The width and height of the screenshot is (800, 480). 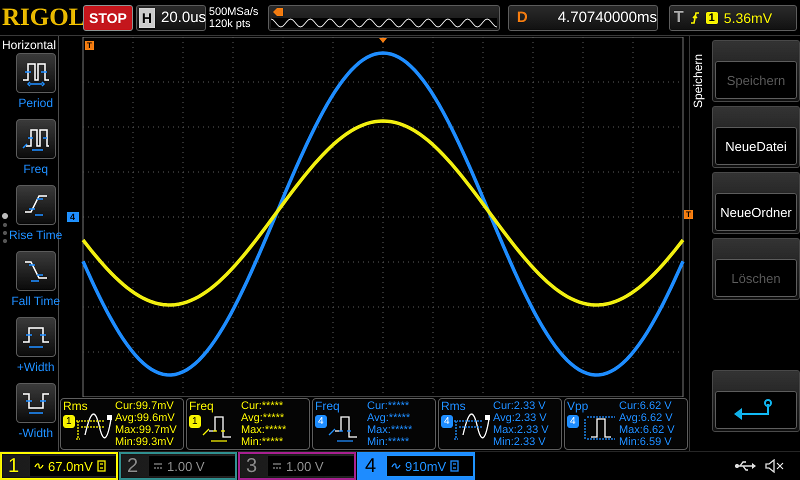 What do you see at coordinates (756, 146) in the screenshot?
I see `softkey-button: NeueDatei` at bounding box center [756, 146].